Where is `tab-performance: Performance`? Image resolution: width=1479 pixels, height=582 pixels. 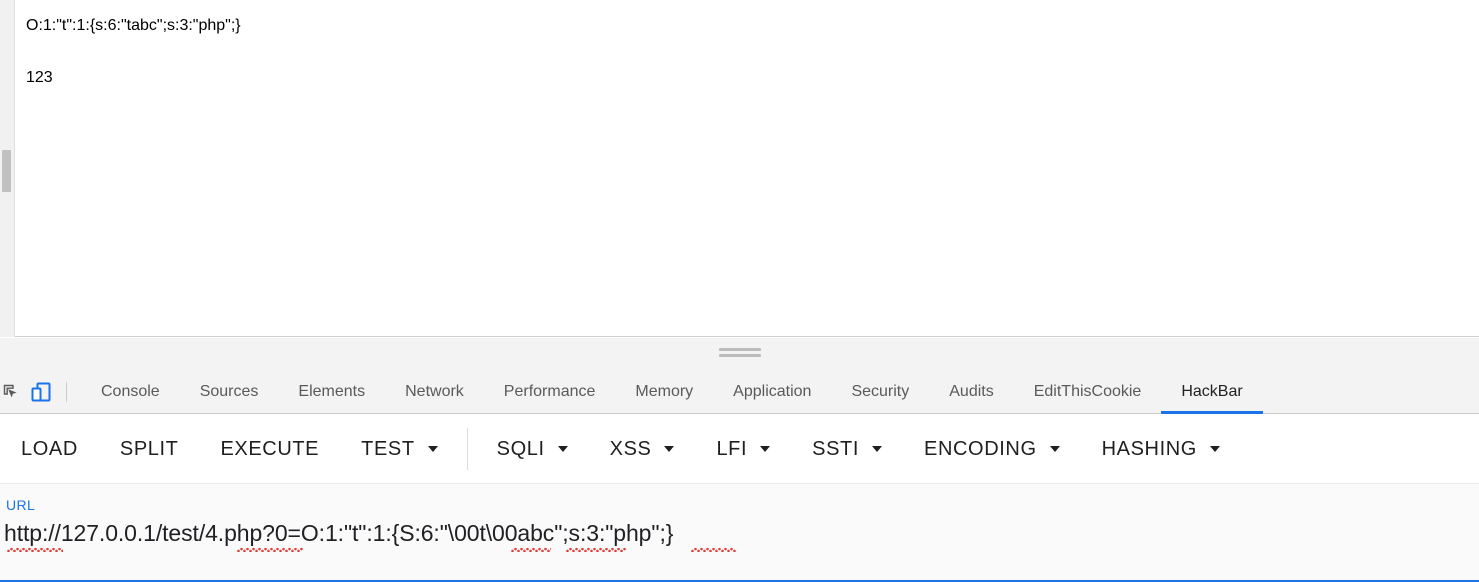
tab-performance: Performance is located at coordinates (550, 392).